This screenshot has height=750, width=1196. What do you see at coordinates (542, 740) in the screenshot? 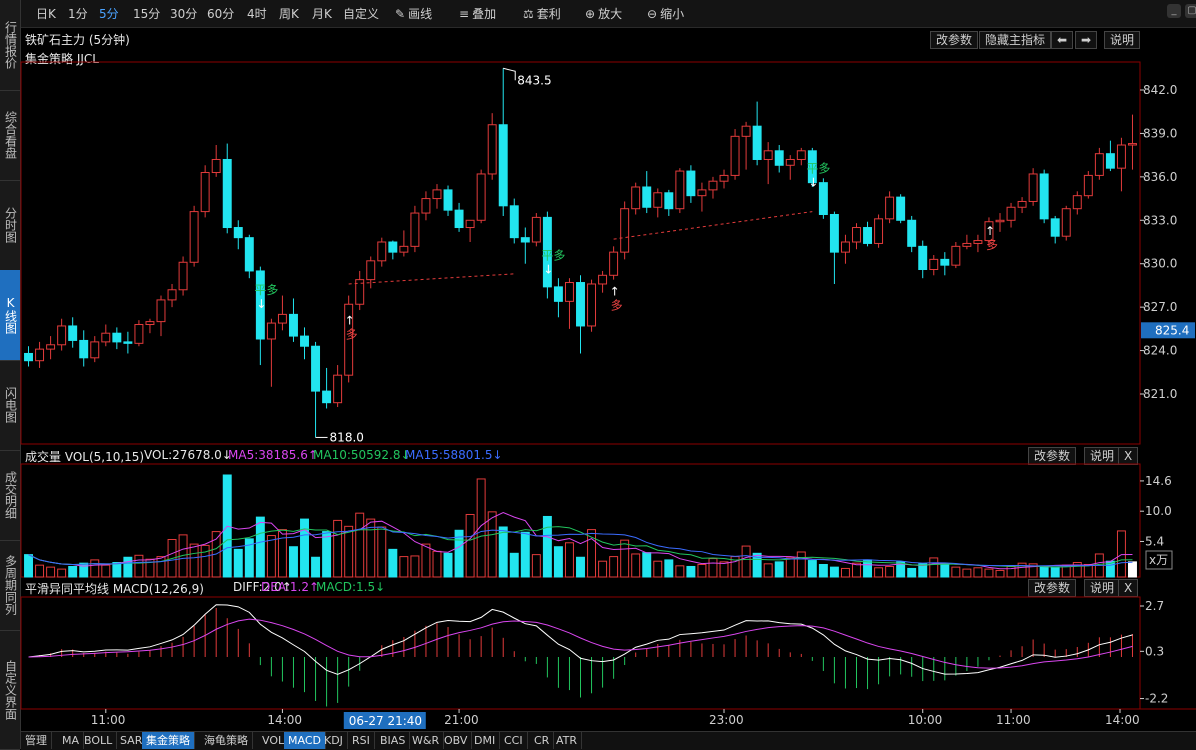
I see `indicator-tab-15: CR` at bounding box center [542, 740].